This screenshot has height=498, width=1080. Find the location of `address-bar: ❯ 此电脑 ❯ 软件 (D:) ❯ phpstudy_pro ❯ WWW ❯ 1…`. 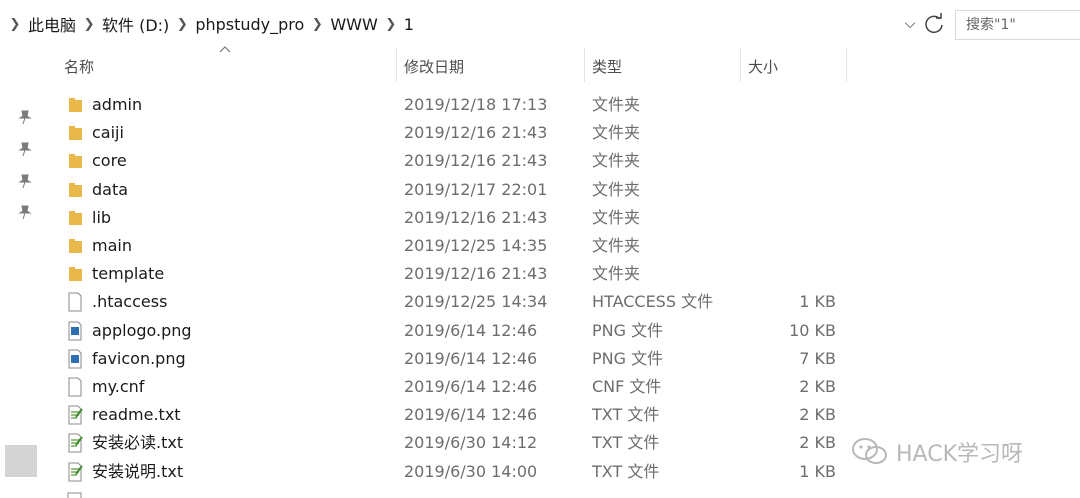

address-bar: ❯ 此电脑 ❯ 软件 (D:) ❯ phpstudy_pro ❯ WWW ❯ 1… is located at coordinates (540, 24).